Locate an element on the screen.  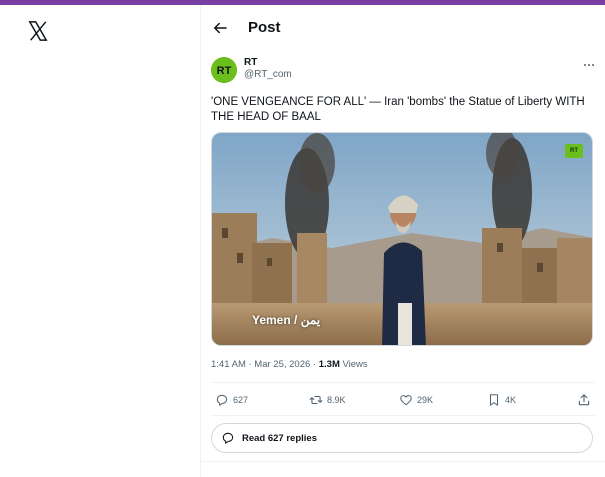
share-button is located at coordinates (584, 400).